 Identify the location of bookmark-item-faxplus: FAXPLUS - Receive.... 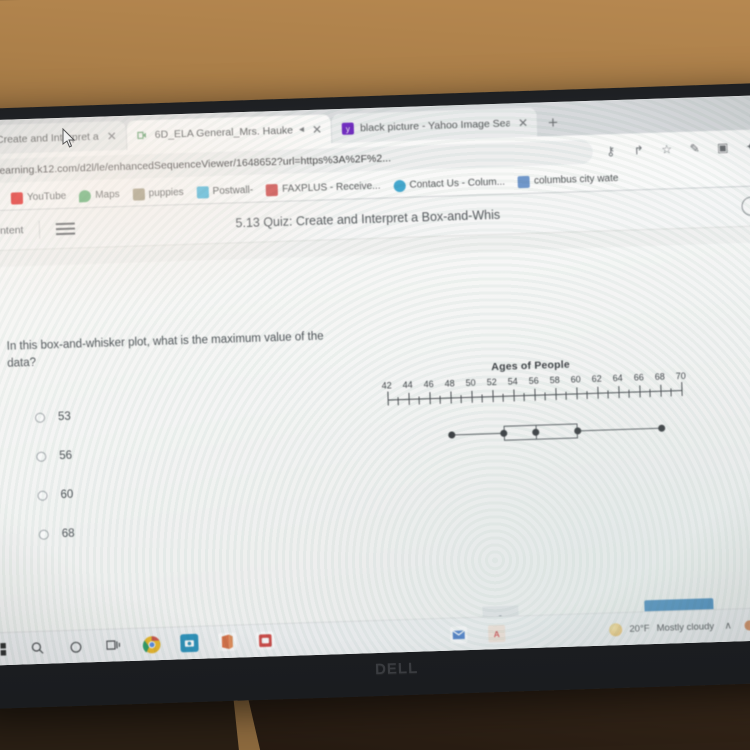
(323, 188).